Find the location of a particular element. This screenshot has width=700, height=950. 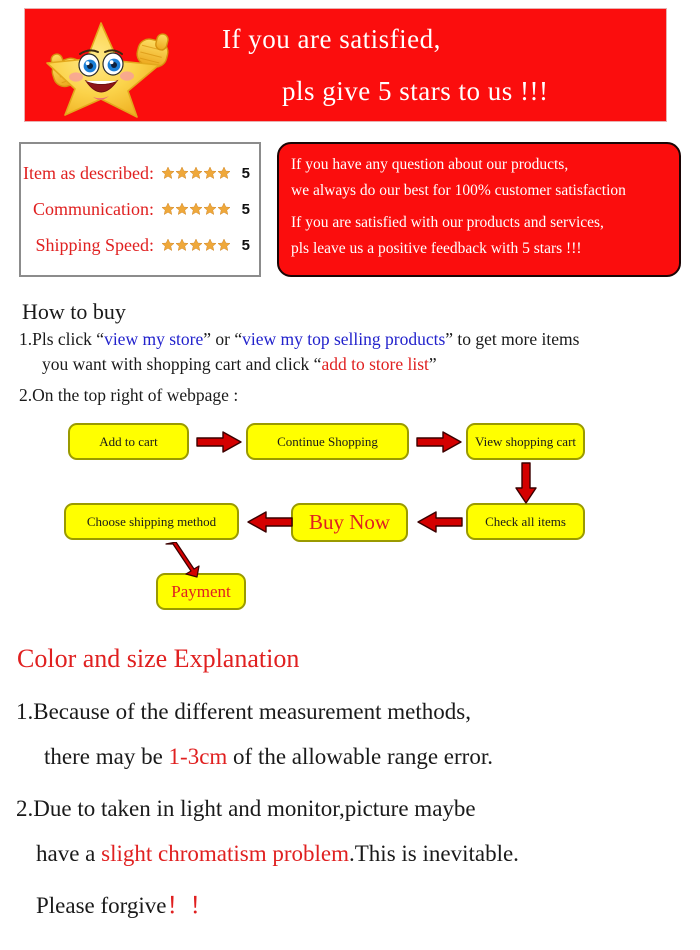

item2-line2-suffix: .This is inevitable. is located at coordinates (434, 853).